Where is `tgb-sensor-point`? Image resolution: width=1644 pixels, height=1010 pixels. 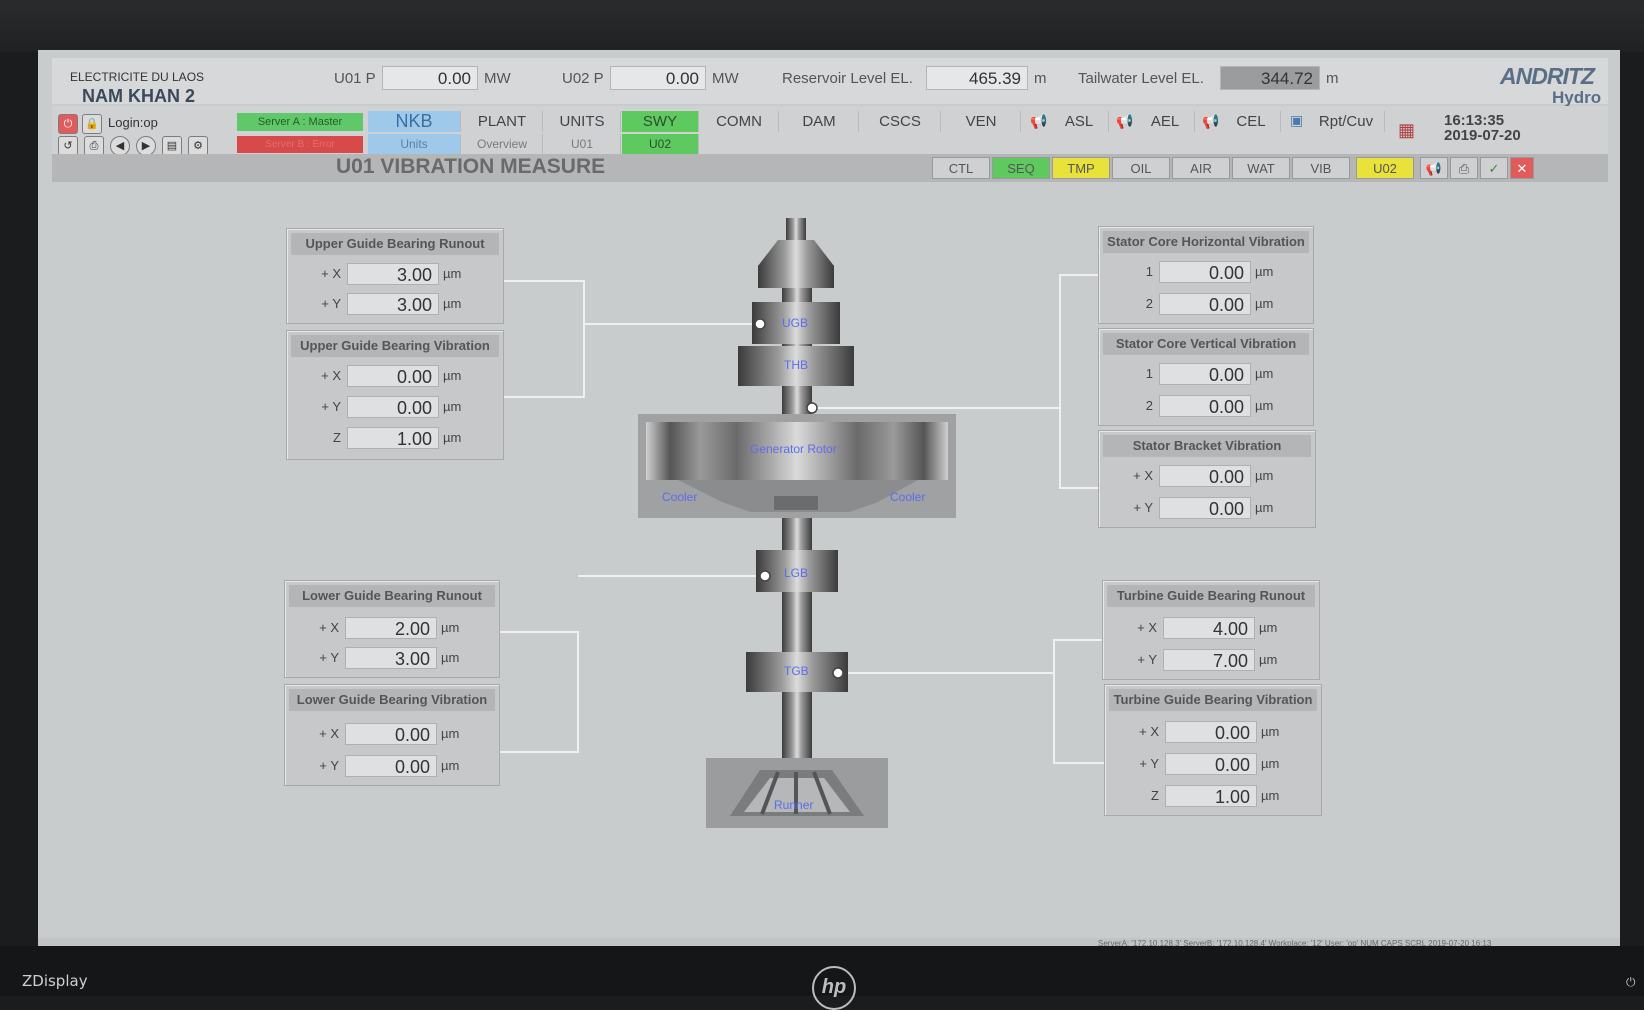
tgb-sensor-point is located at coordinates (838, 673).